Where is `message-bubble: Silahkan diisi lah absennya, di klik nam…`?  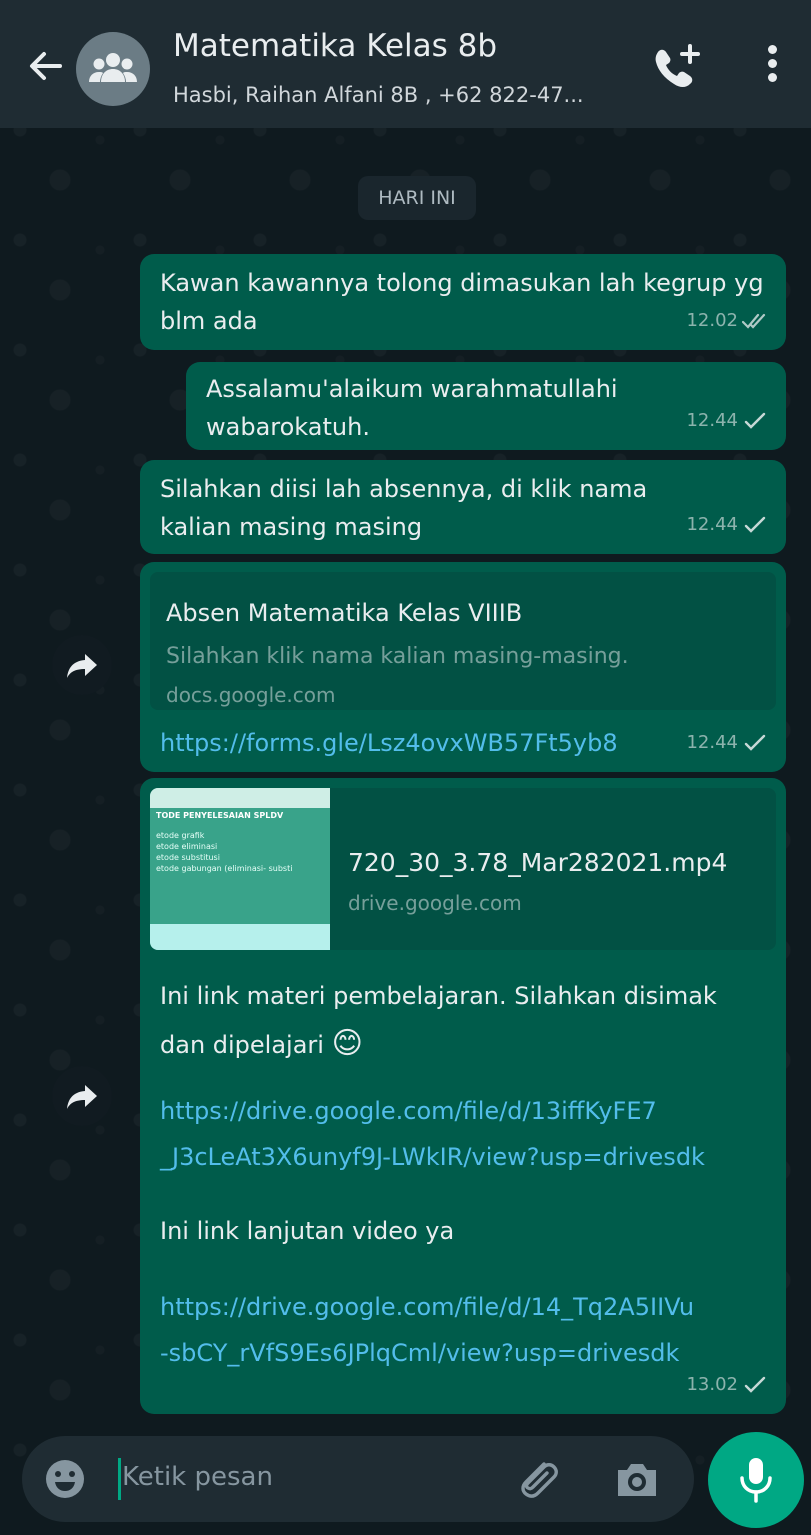 message-bubble: Silahkan diisi lah absennya, di klik nam… is located at coordinates (463, 507).